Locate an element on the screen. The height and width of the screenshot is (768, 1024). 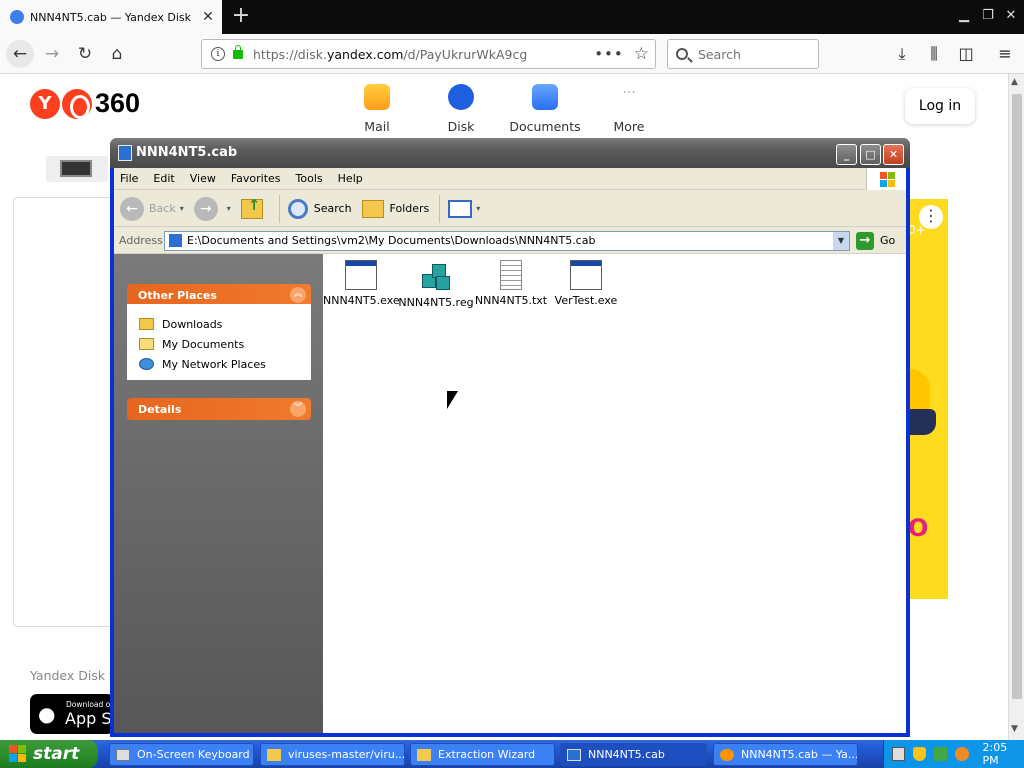
search-button: Search is located at coordinates (319, 208).